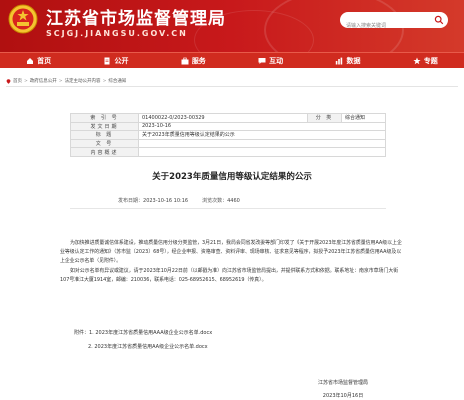 This screenshot has height=400, width=464. Describe the element at coordinates (104, 143) in the screenshot. I see `docno-label: 文 号` at that location.